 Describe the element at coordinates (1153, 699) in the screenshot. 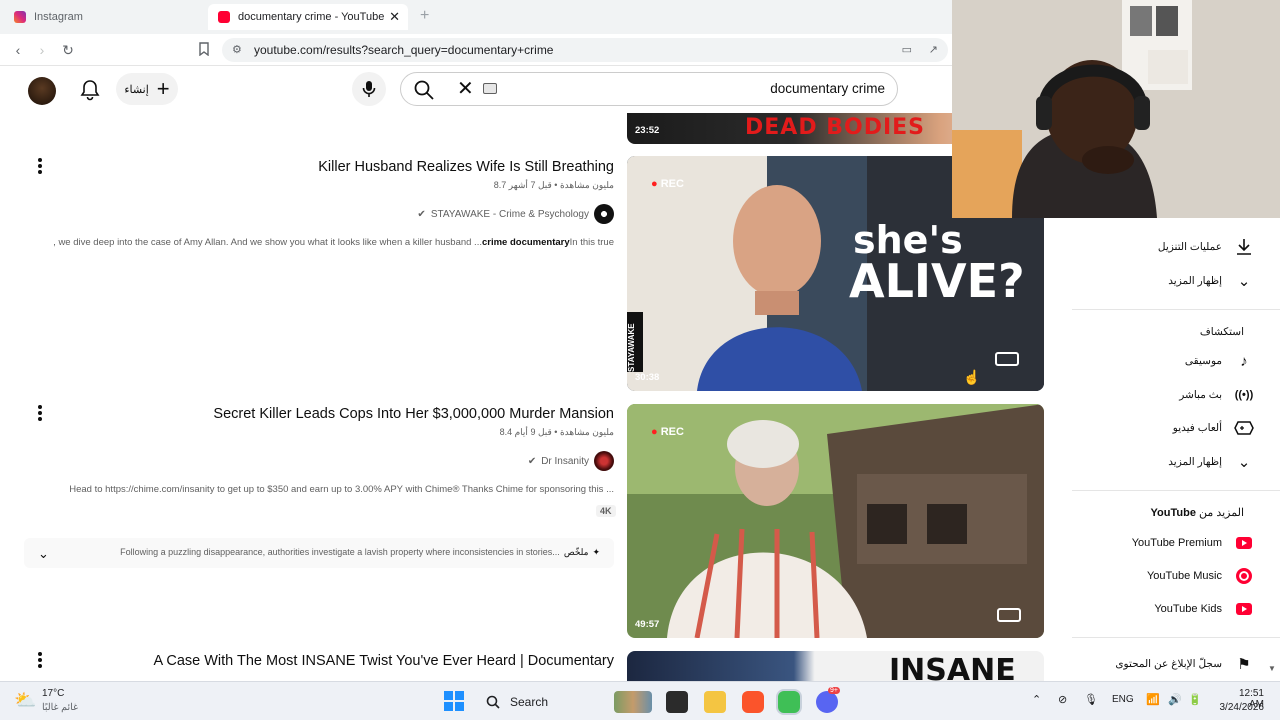

I see `wifi-icon: 📶` at that location.